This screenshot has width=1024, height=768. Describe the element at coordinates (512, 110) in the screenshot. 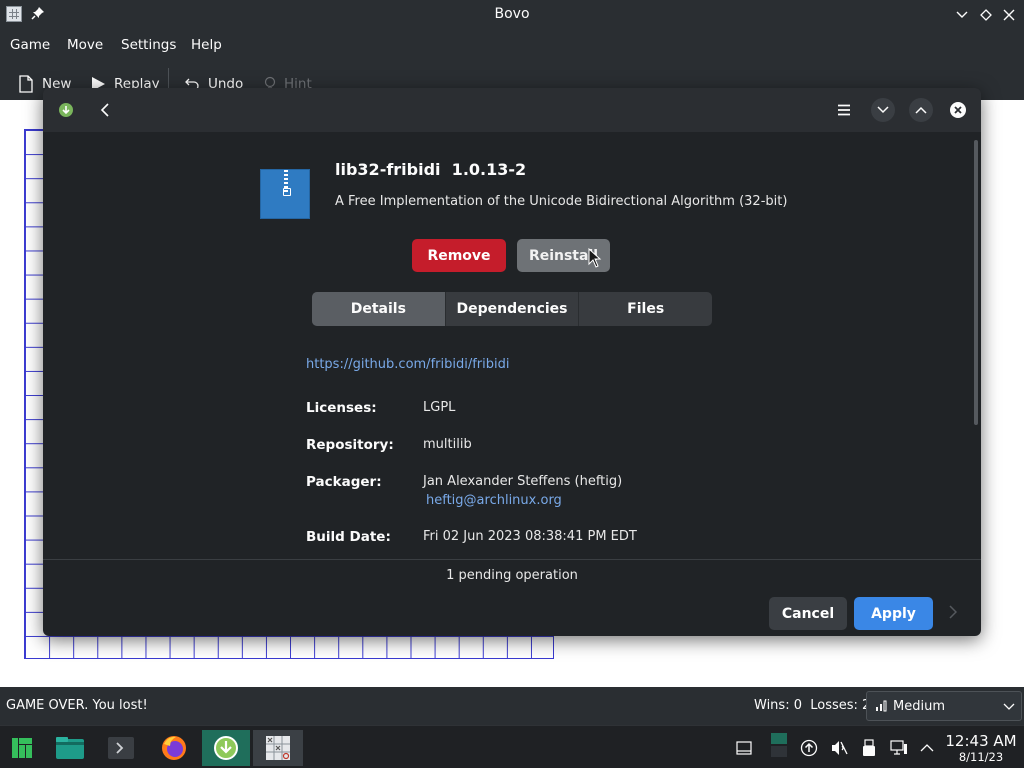

I see `dialog-header` at that location.